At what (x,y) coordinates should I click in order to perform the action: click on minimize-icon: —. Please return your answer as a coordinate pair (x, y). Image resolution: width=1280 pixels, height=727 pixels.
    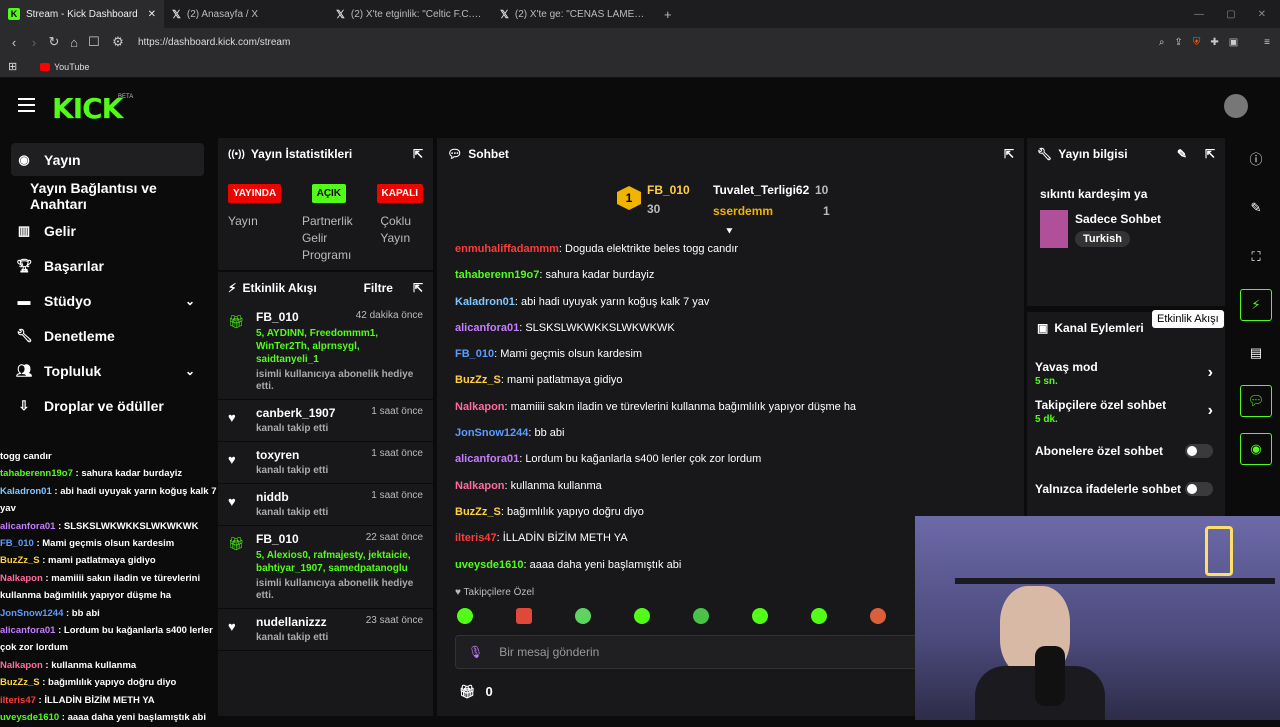
    Looking at the image, I should click on (1199, 14).